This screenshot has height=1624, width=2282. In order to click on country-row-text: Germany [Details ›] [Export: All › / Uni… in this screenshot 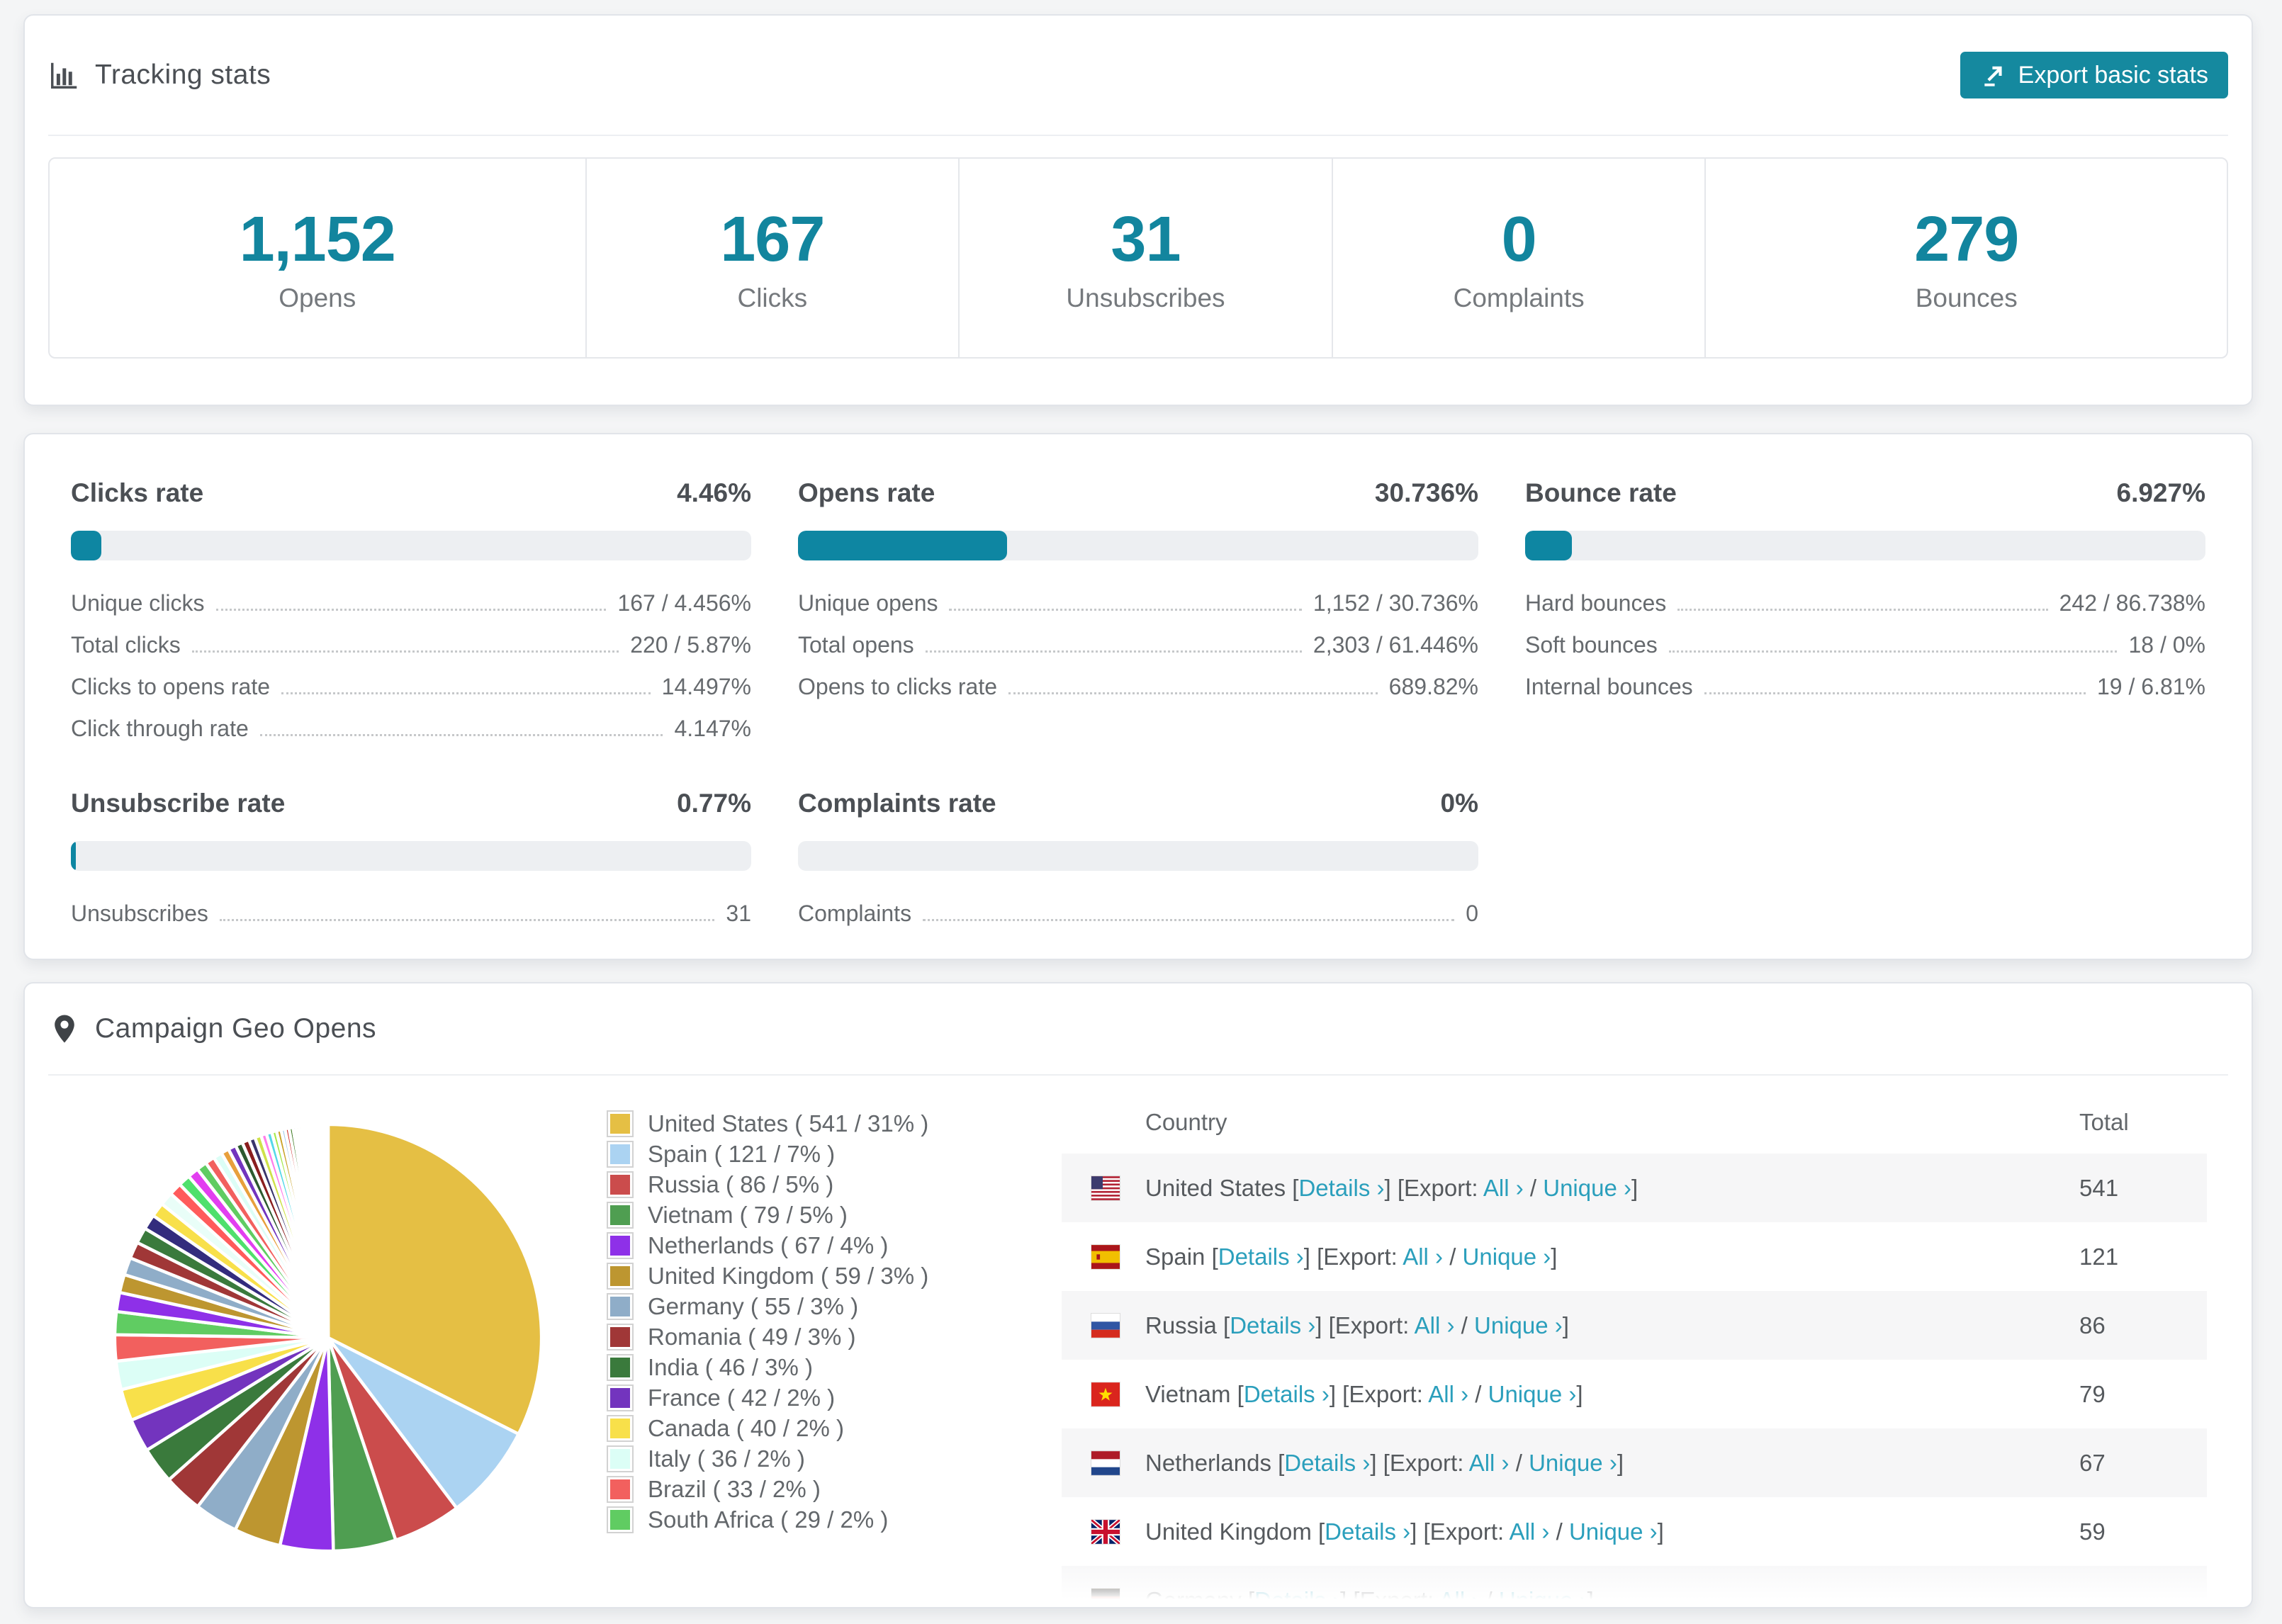, I will do `click(1370, 1597)`.